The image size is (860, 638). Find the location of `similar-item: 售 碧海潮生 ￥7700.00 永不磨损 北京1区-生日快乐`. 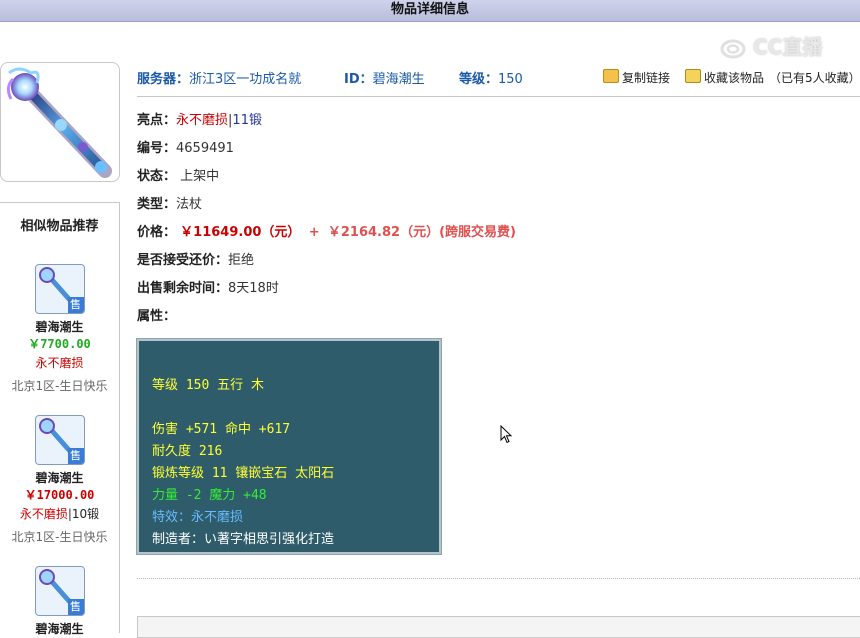

similar-item: 售 碧海潮生 ￥7700.00 永不磨损 北京1区-生日快乐 is located at coordinates (59, 329).